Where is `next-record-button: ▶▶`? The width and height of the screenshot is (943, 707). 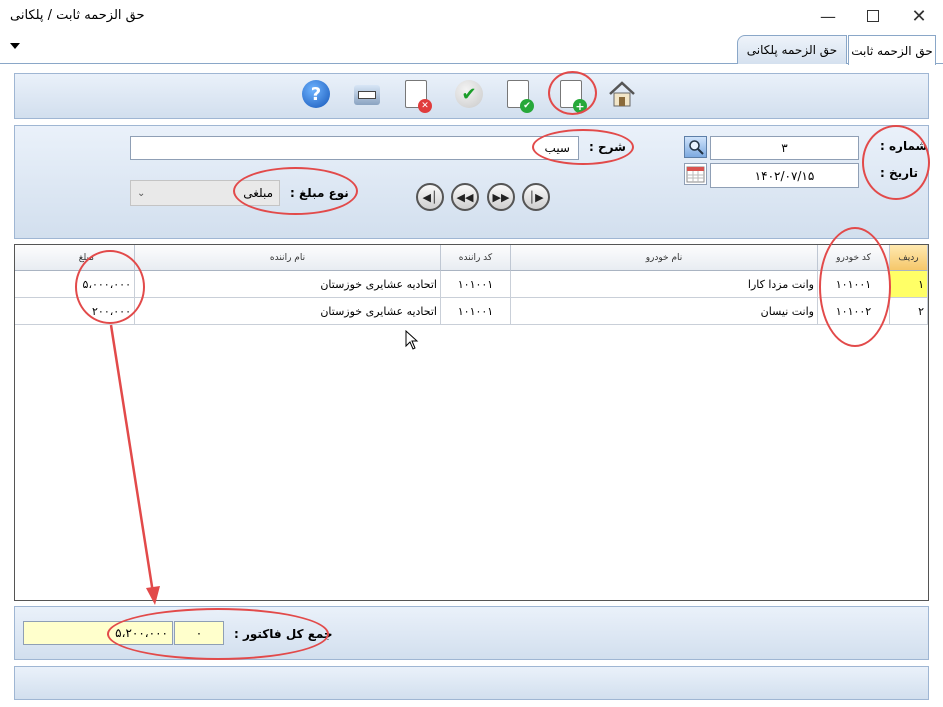 next-record-button: ▶▶ is located at coordinates (501, 197).